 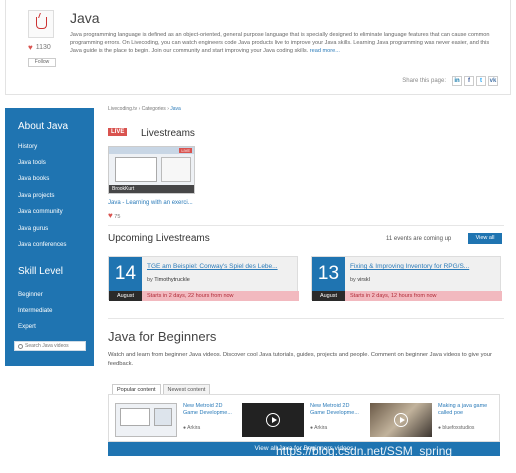 I want to click on event-starts: Starts in 2 days, 22 hours from now, so click(x=220, y=296).